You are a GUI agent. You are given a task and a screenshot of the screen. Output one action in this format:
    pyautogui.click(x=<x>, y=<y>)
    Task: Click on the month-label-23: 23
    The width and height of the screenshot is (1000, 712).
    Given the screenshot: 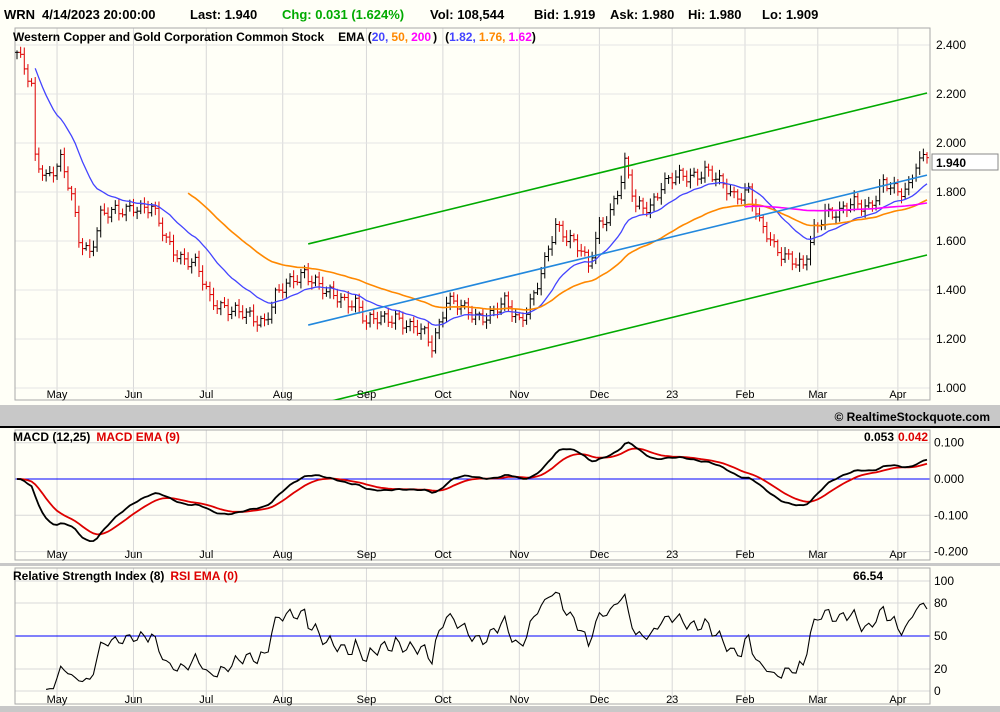 What is the action you would take?
    pyautogui.click(x=672, y=555)
    